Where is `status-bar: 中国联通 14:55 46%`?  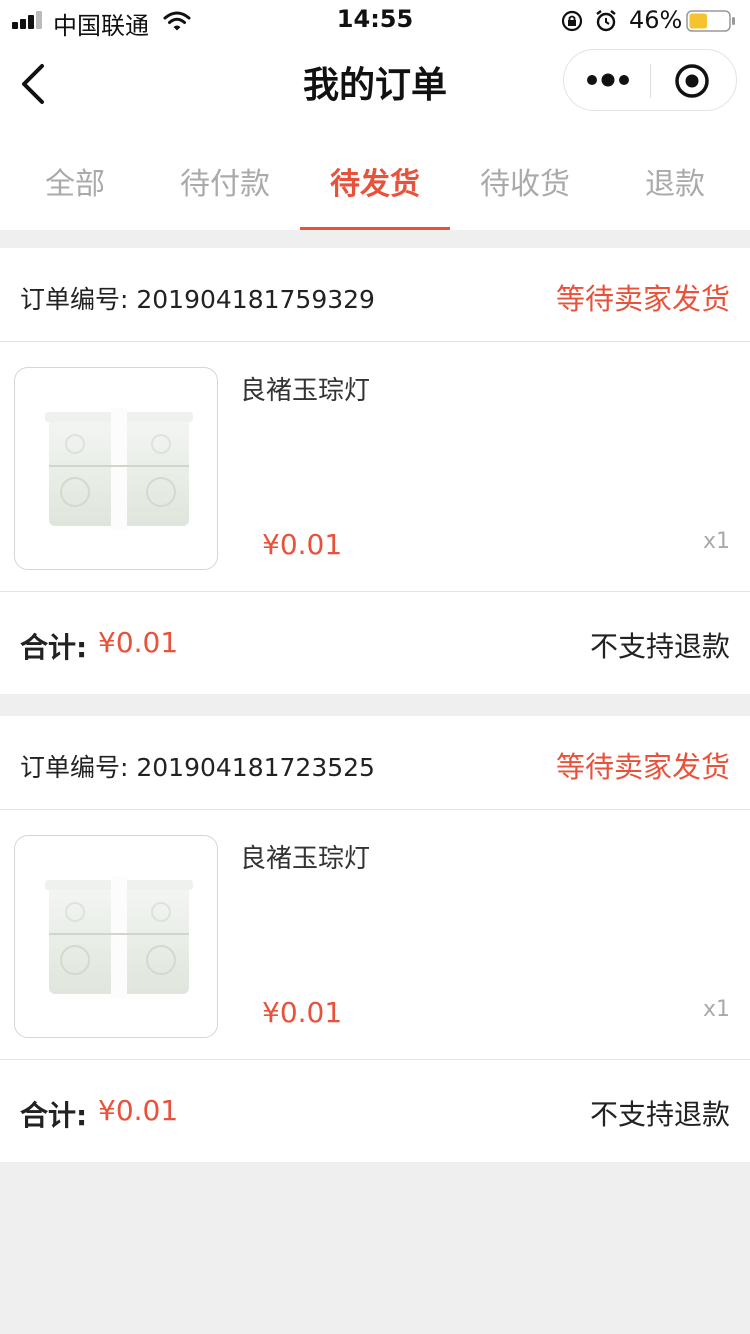 status-bar: 中国联通 14:55 46% is located at coordinates (375, 20).